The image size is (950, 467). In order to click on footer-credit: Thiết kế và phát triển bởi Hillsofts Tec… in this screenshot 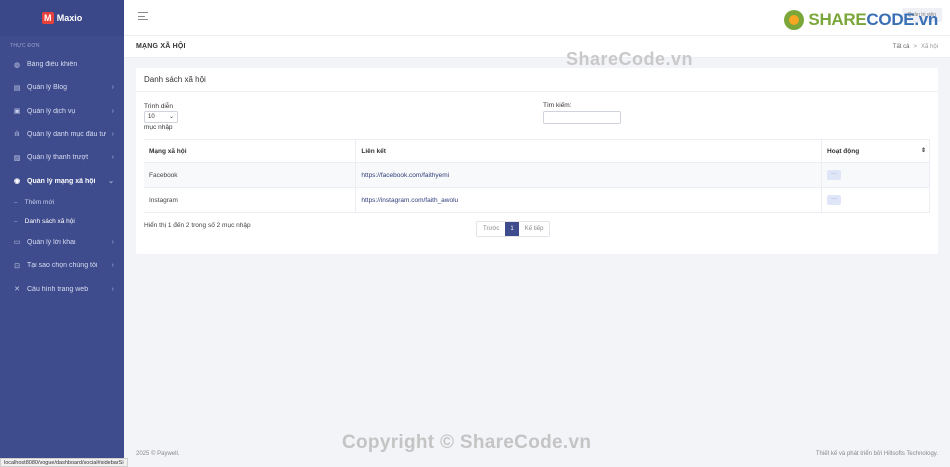, I will do `click(876, 453)`.